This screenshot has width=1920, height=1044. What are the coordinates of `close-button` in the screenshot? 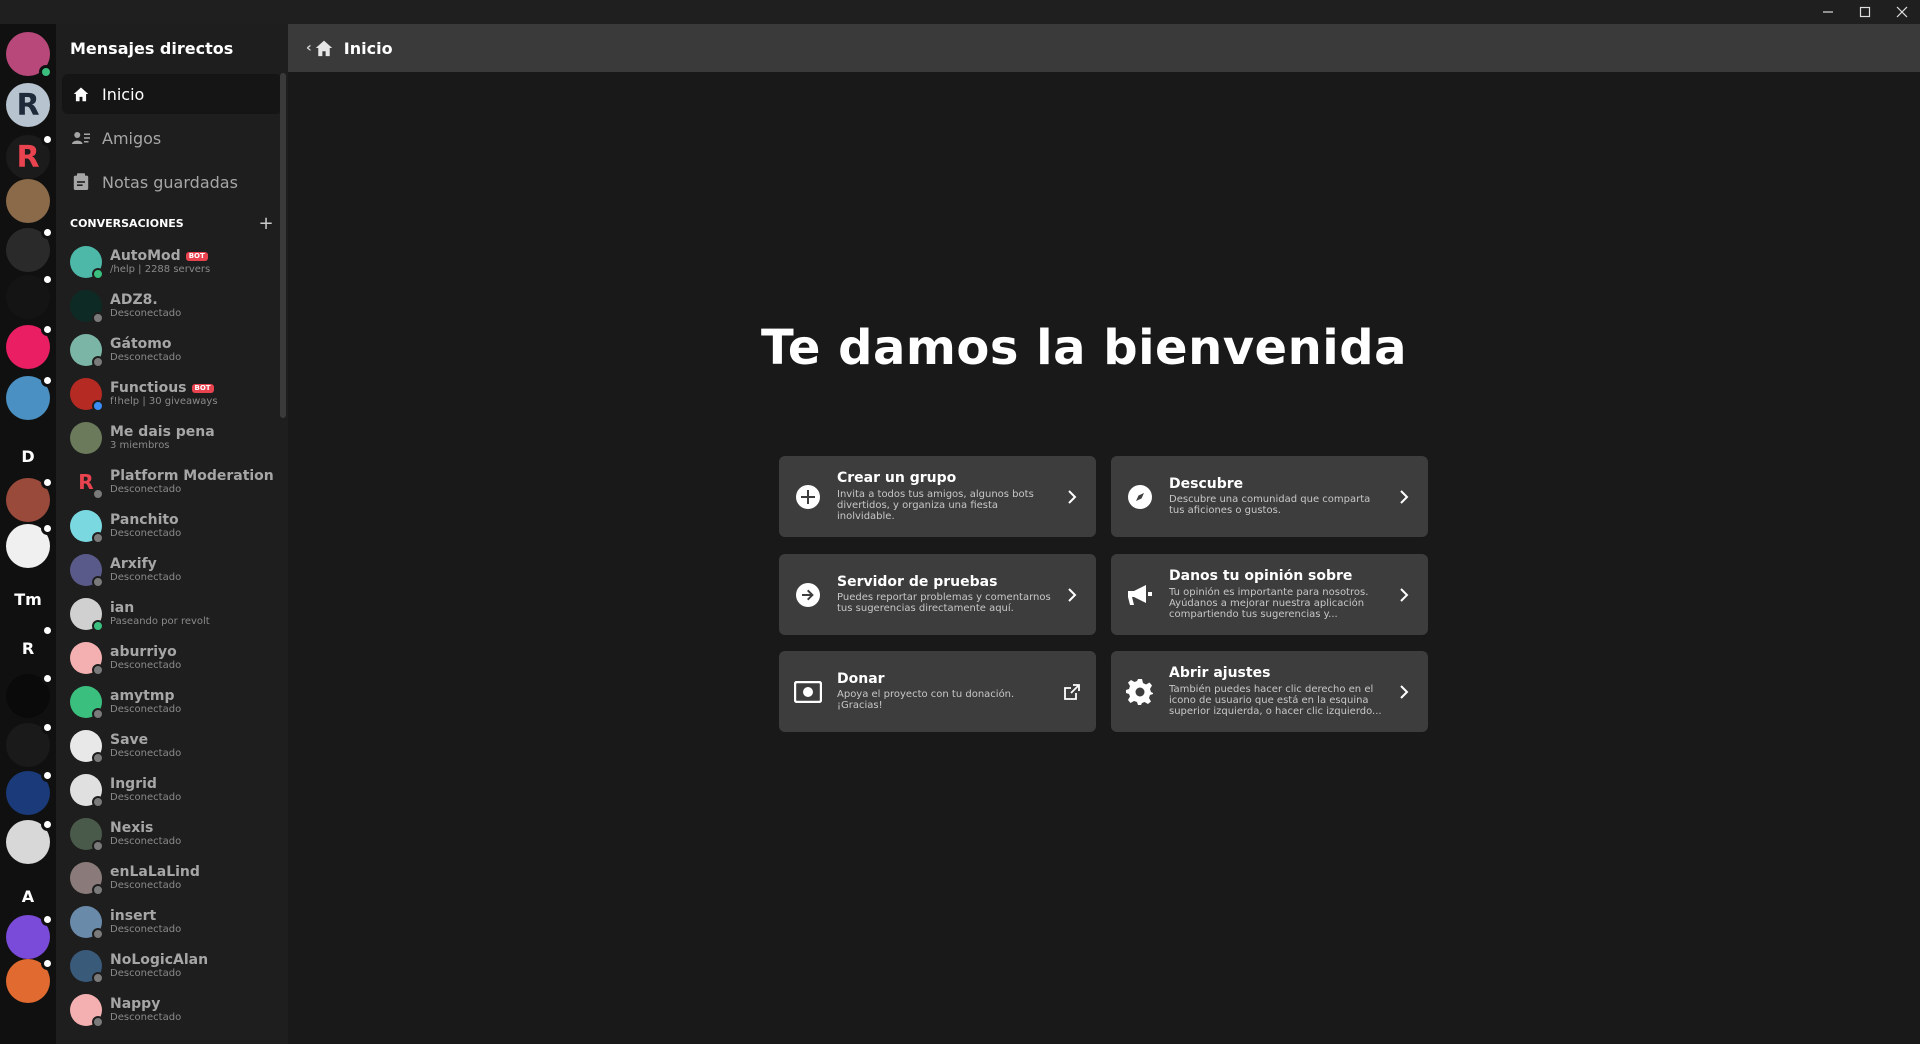 It's located at (1901, 12).